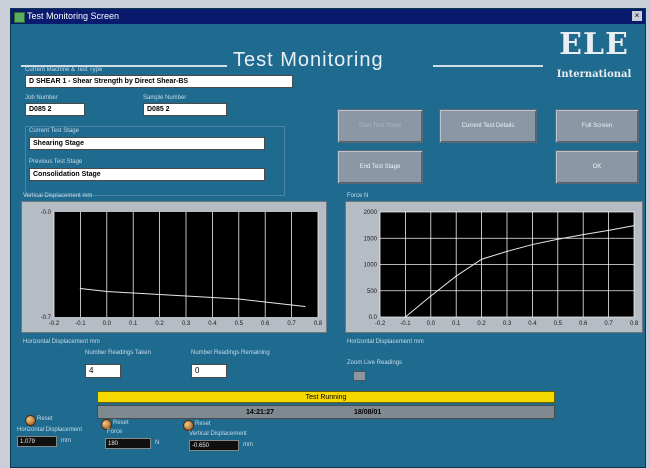 The width and height of the screenshot is (650, 468). I want to click on vertical-displacement-value: -0.650, so click(214, 445).